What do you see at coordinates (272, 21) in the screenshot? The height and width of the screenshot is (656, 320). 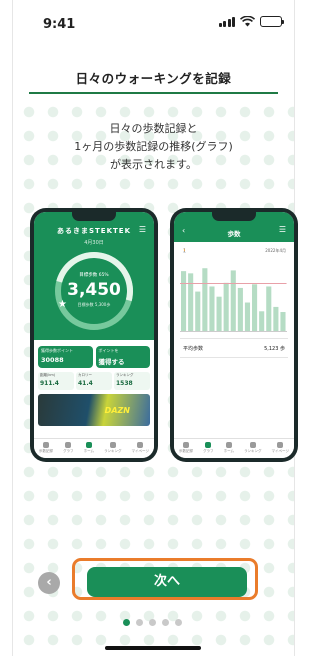 I see `battery-icon` at bounding box center [272, 21].